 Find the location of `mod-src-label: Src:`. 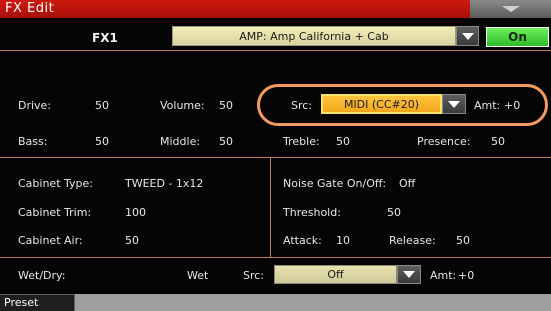

mod-src-label: Src: is located at coordinates (302, 105).